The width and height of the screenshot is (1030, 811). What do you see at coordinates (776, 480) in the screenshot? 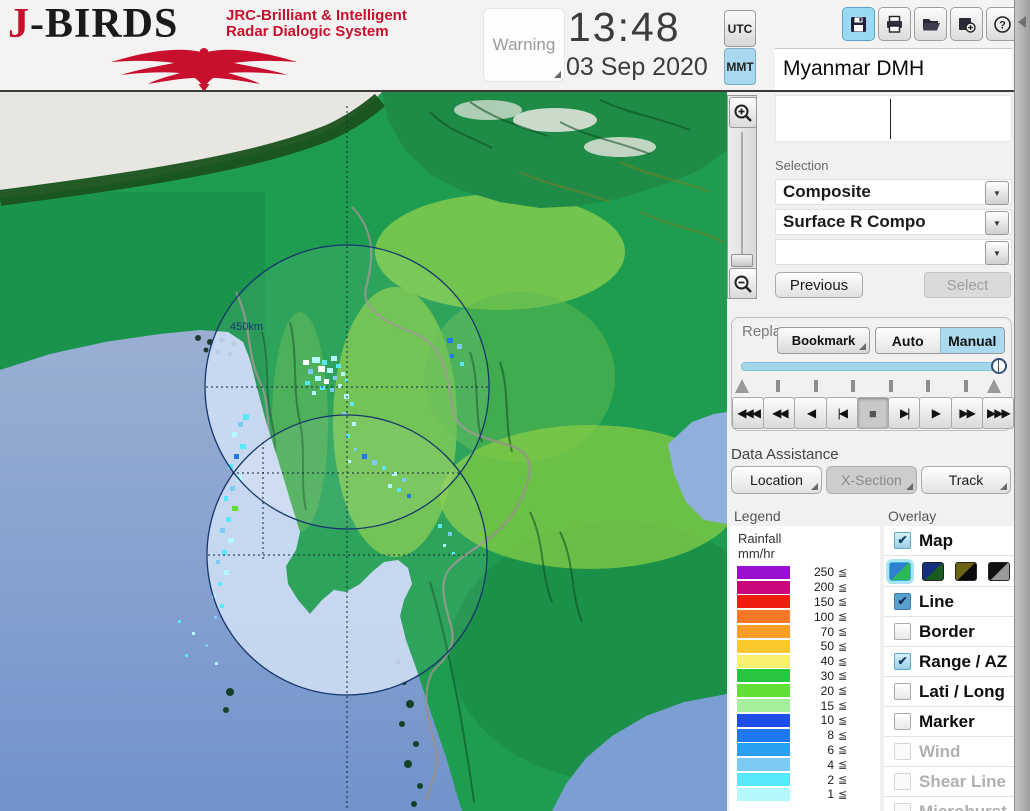
I see `location-button: Location` at bounding box center [776, 480].